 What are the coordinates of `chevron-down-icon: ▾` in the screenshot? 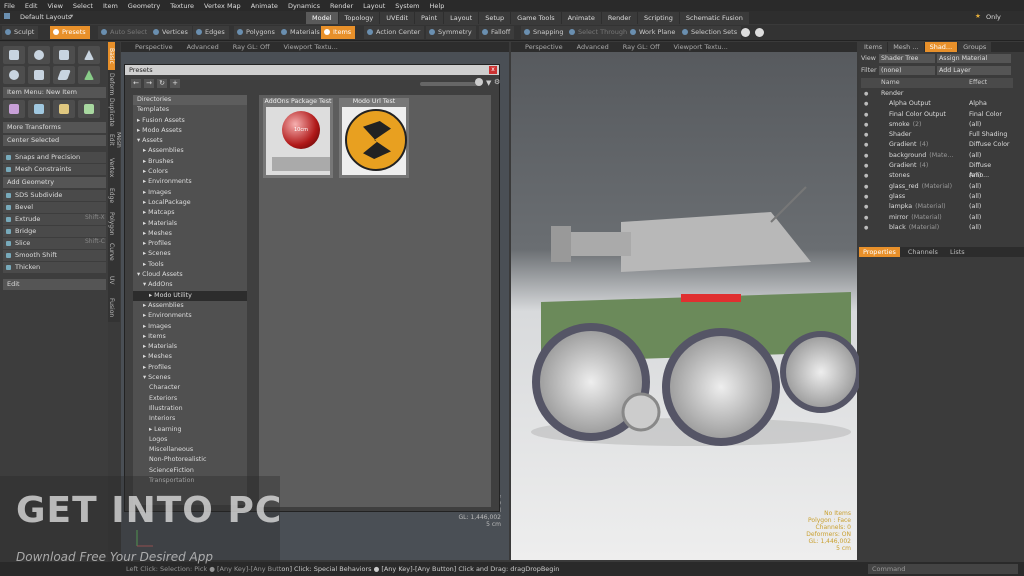 It's located at (71, 16).